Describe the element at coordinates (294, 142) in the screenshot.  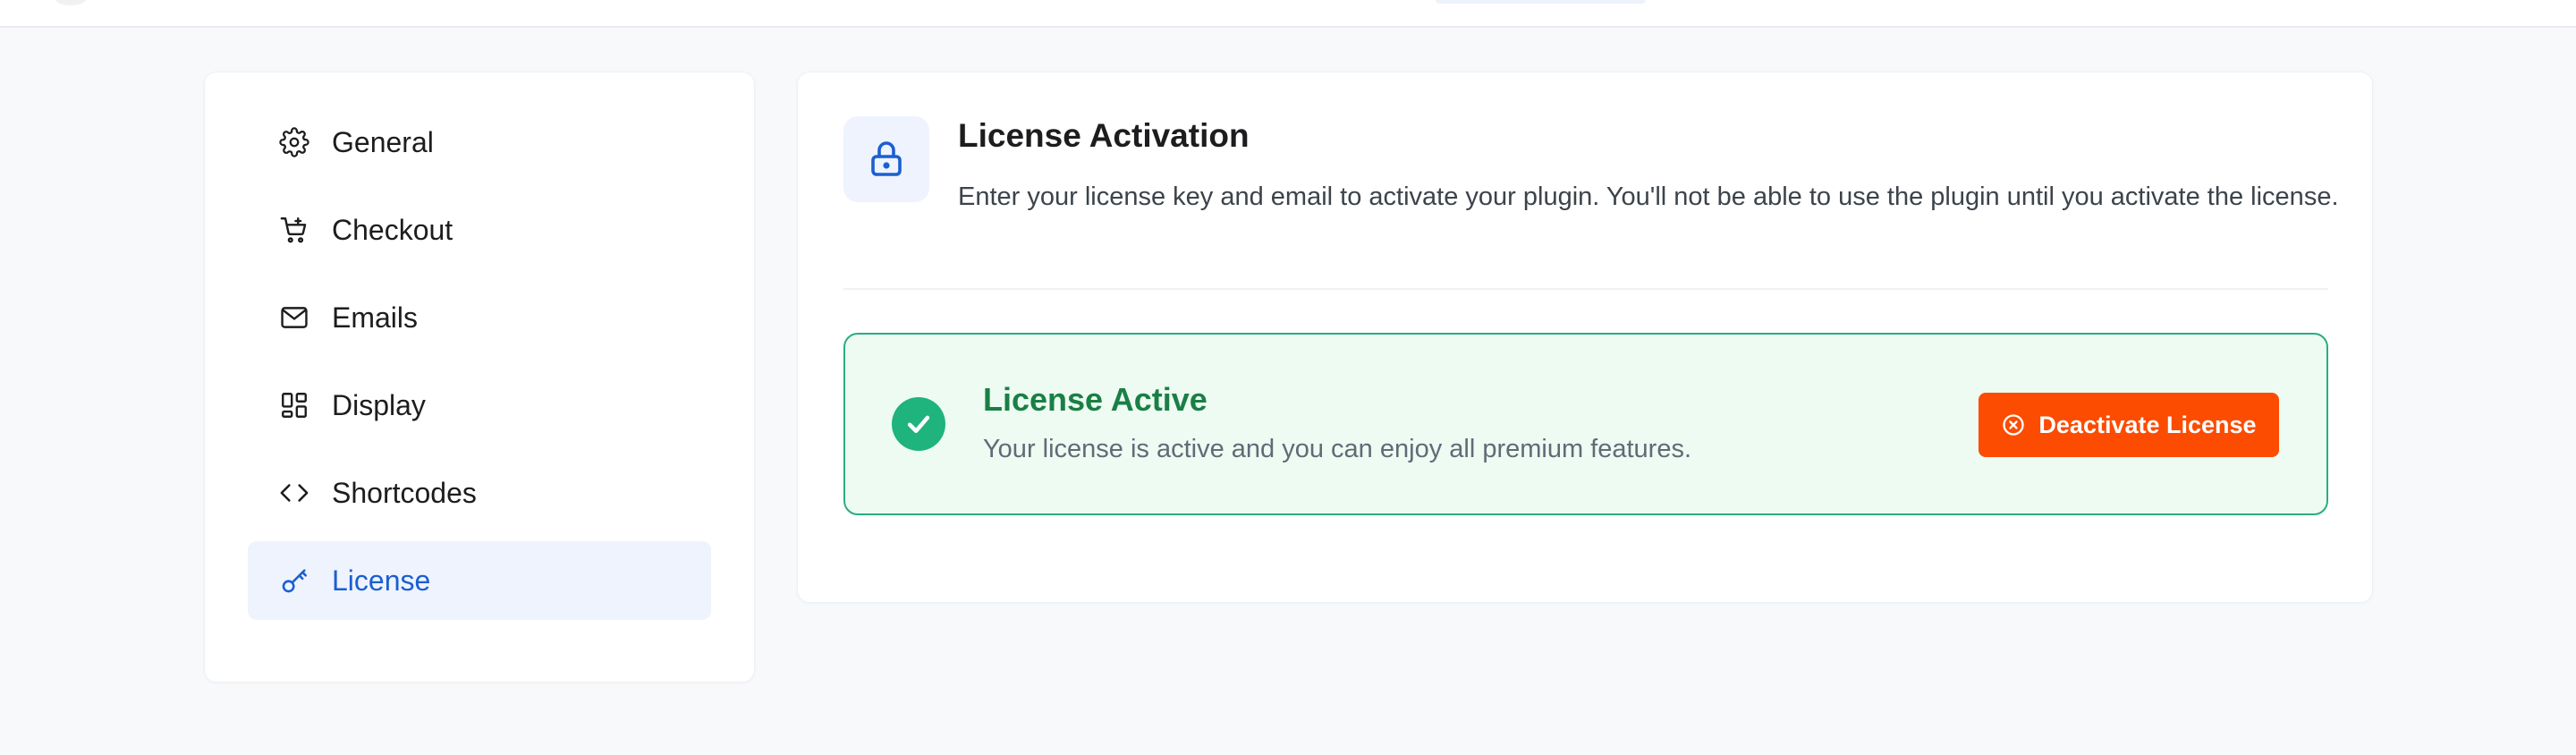
I see `gear-icon` at that location.